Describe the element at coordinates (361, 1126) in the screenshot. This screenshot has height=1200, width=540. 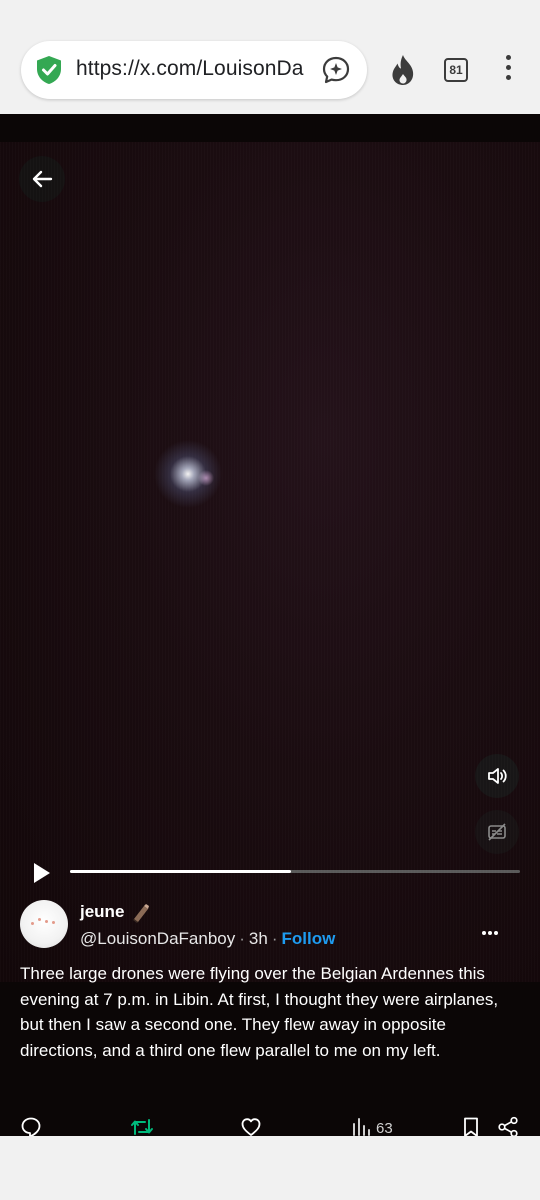
I see `views-chart-icon` at that location.